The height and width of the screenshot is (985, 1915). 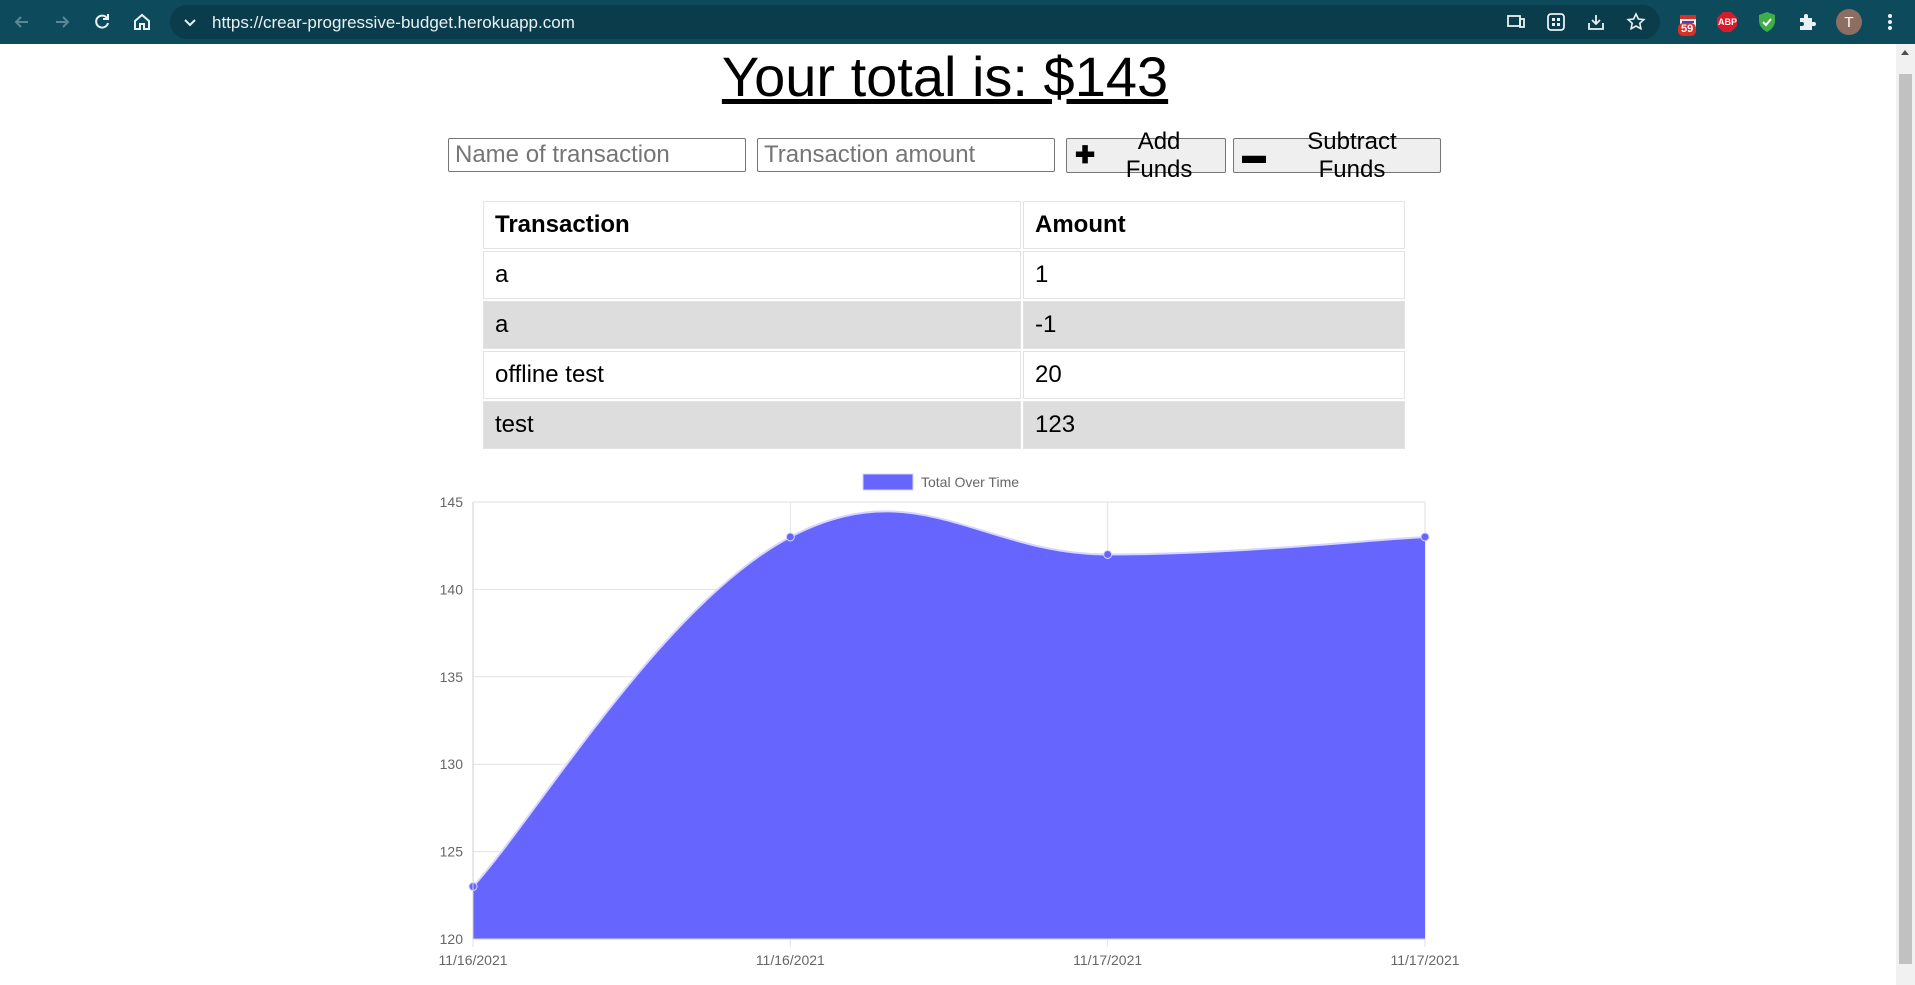 What do you see at coordinates (888, 482) in the screenshot?
I see `legend-swatch` at bounding box center [888, 482].